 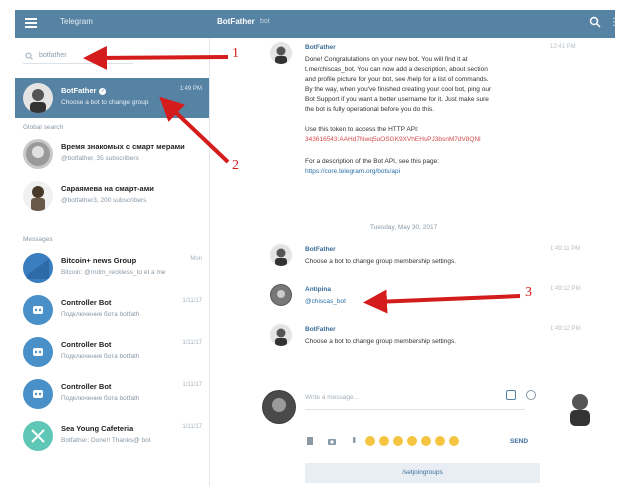 I want to click on api-link: https://core.telegram.org/bots/api, so click(x=352, y=171).